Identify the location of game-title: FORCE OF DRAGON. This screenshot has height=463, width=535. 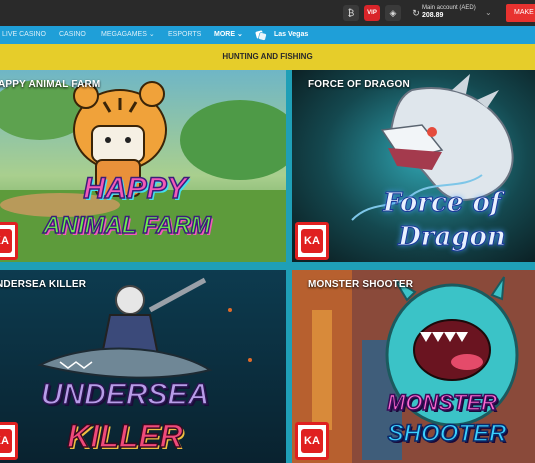
(359, 84).